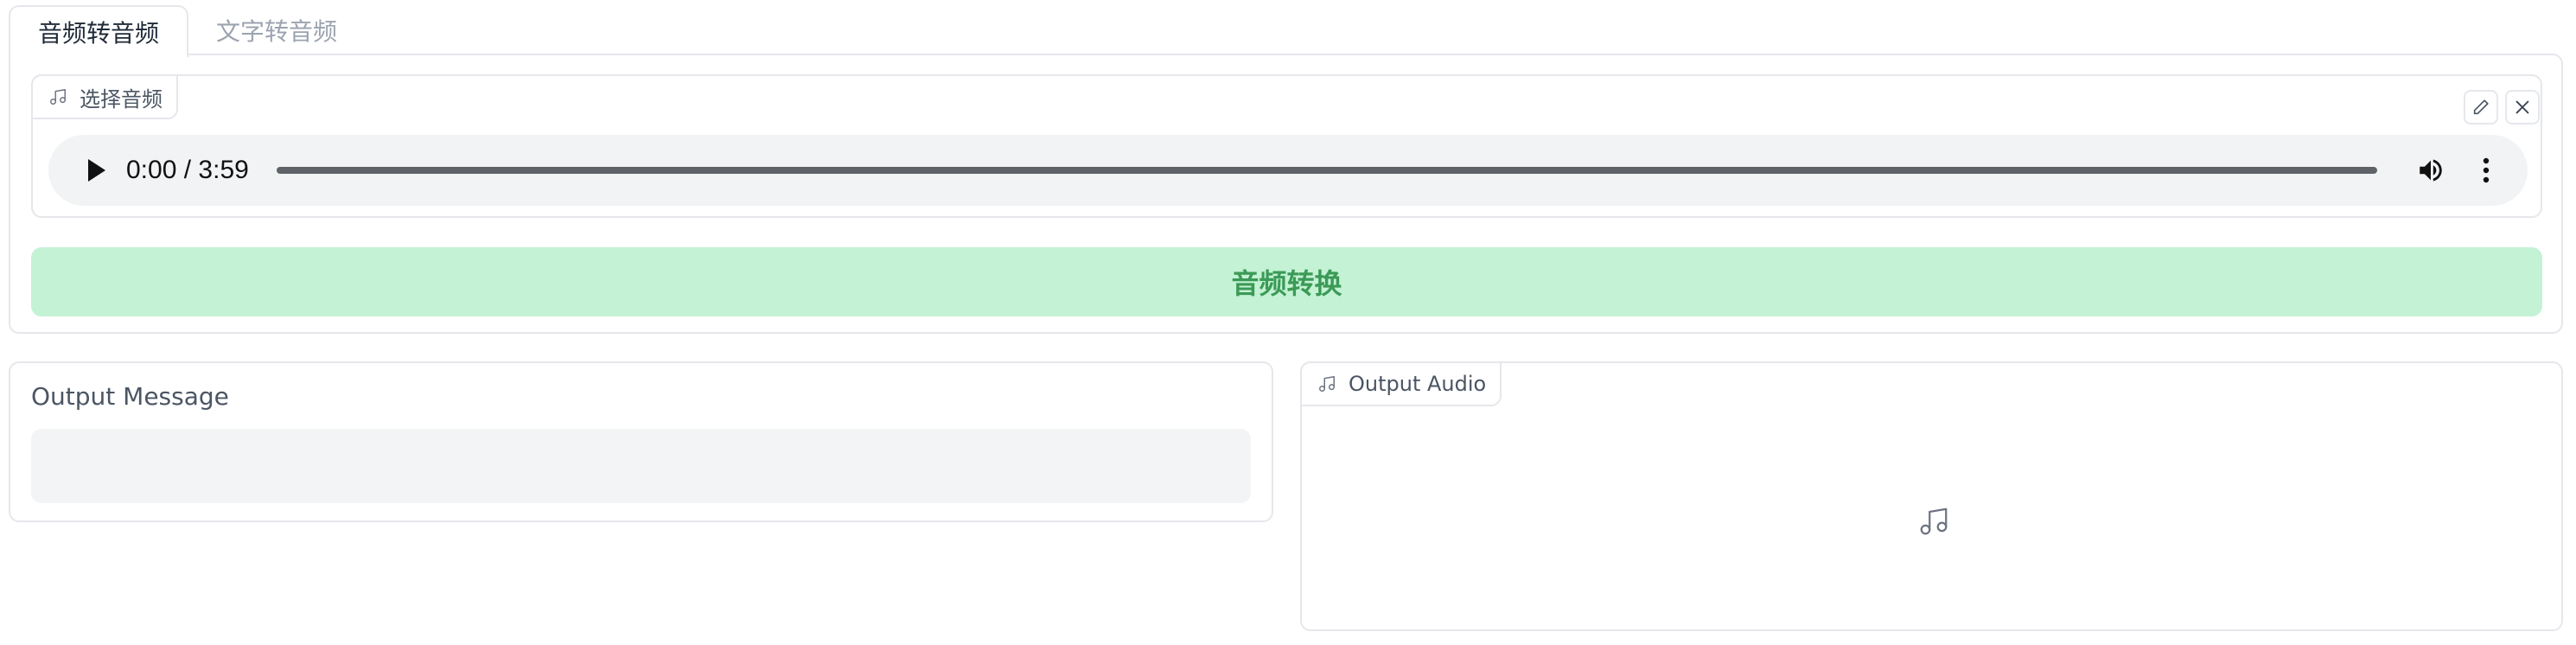 The height and width of the screenshot is (645, 2576). Describe the element at coordinates (641, 466) in the screenshot. I see `output-message-field` at that location.